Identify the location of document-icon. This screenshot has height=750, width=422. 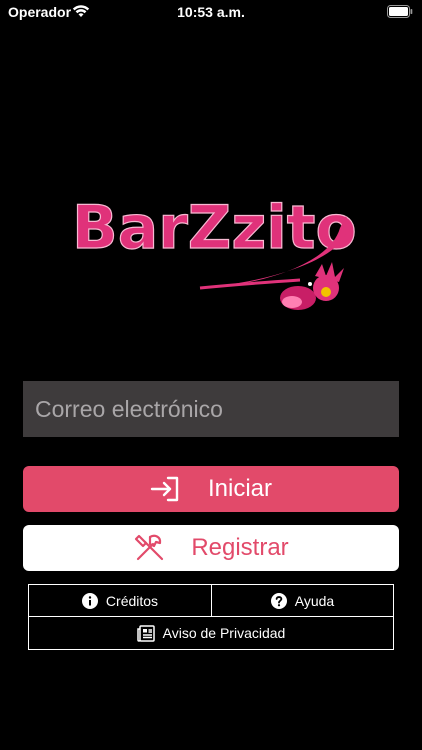
(145, 633).